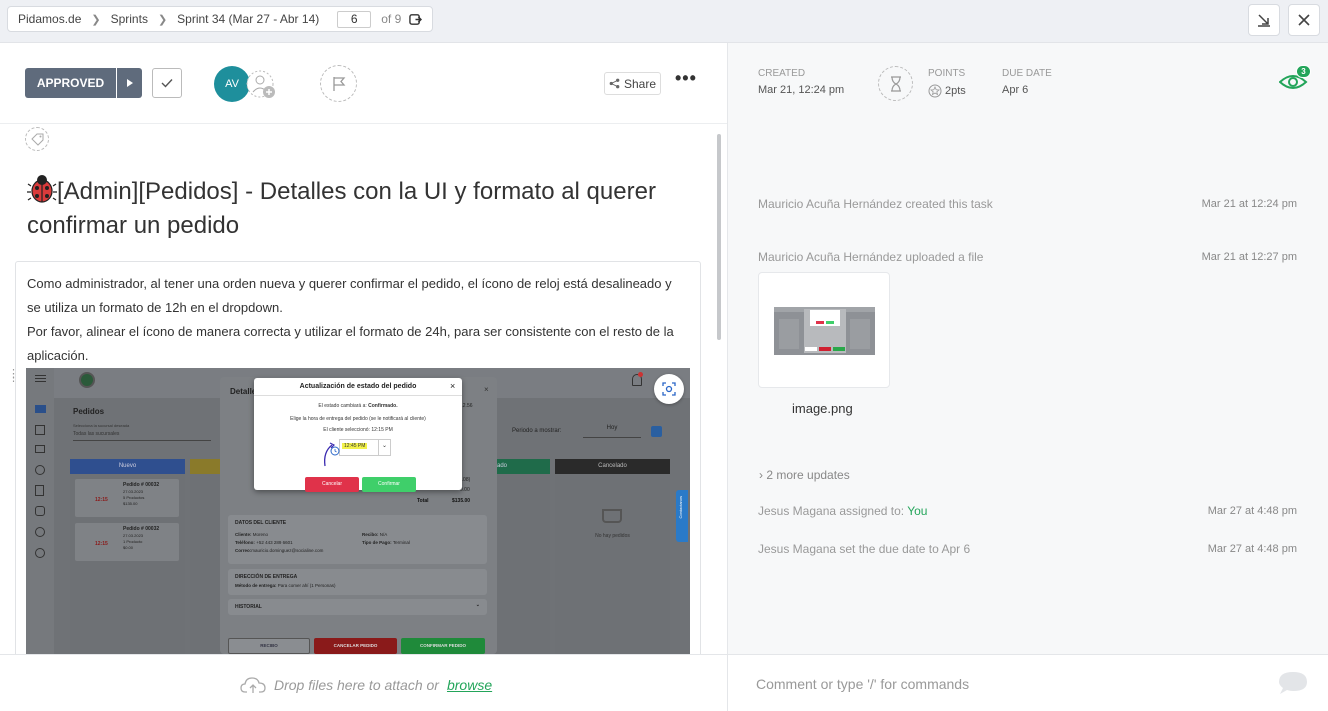  I want to click on close-button, so click(1304, 20).